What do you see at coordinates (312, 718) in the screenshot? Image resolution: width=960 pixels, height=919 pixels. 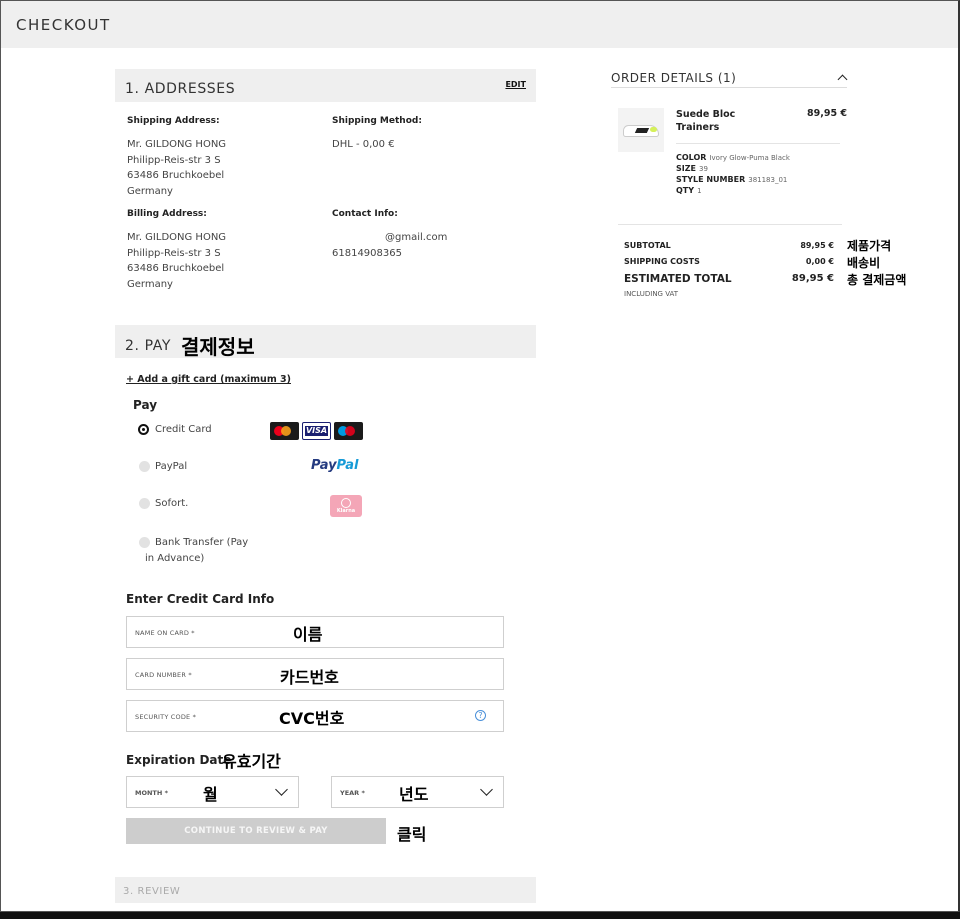 I see `security-code-annotation: CVC번호` at bounding box center [312, 718].